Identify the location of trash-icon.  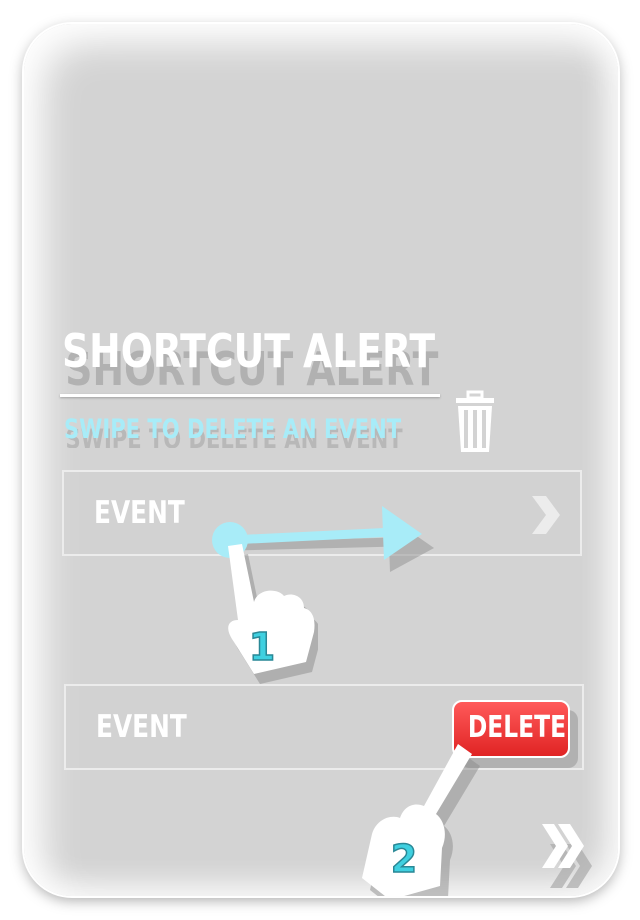
(475, 421).